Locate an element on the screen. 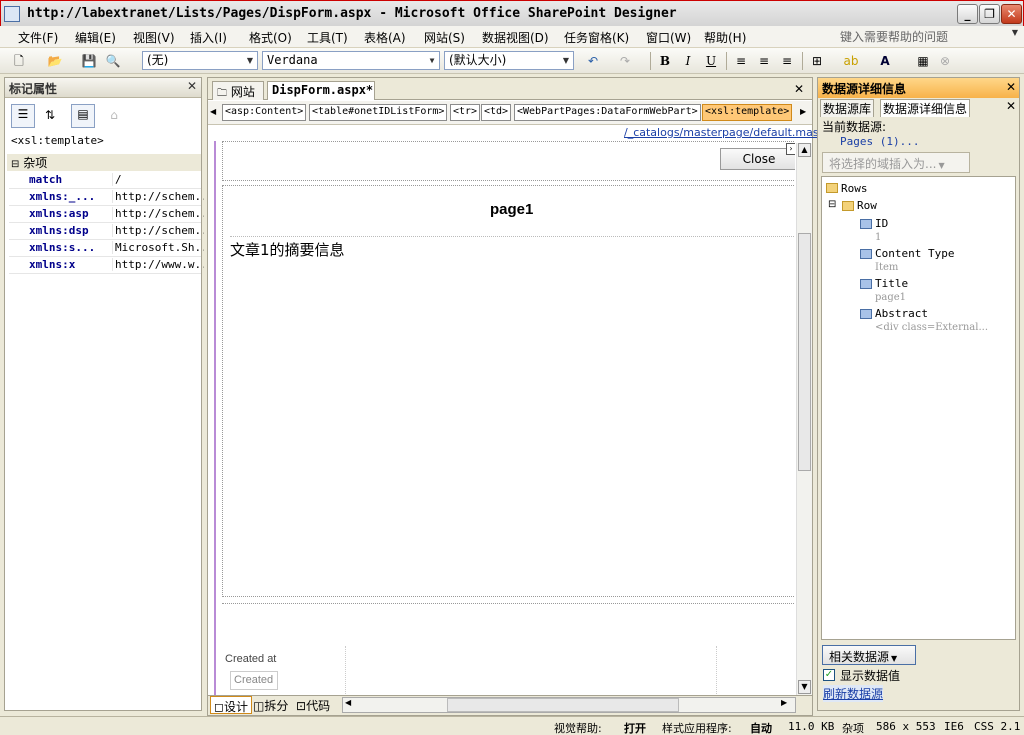  menu-view: 视图(V) is located at coordinates (154, 37).